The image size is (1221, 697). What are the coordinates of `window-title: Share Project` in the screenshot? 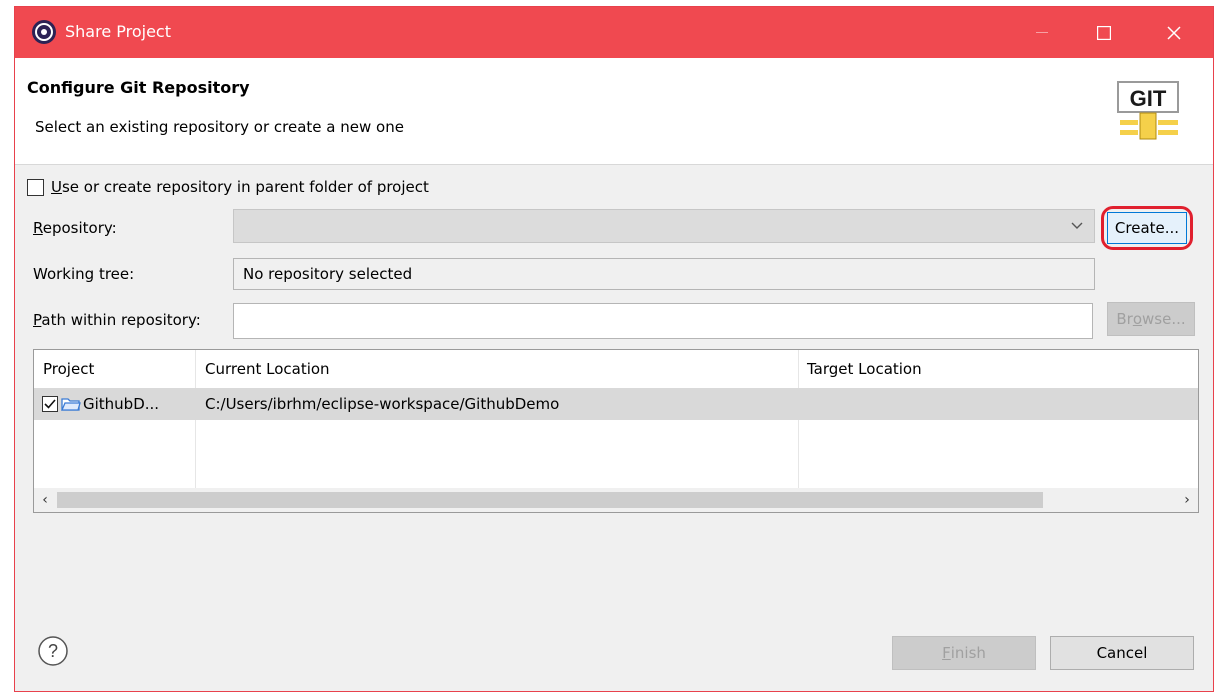 It's located at (118, 31).